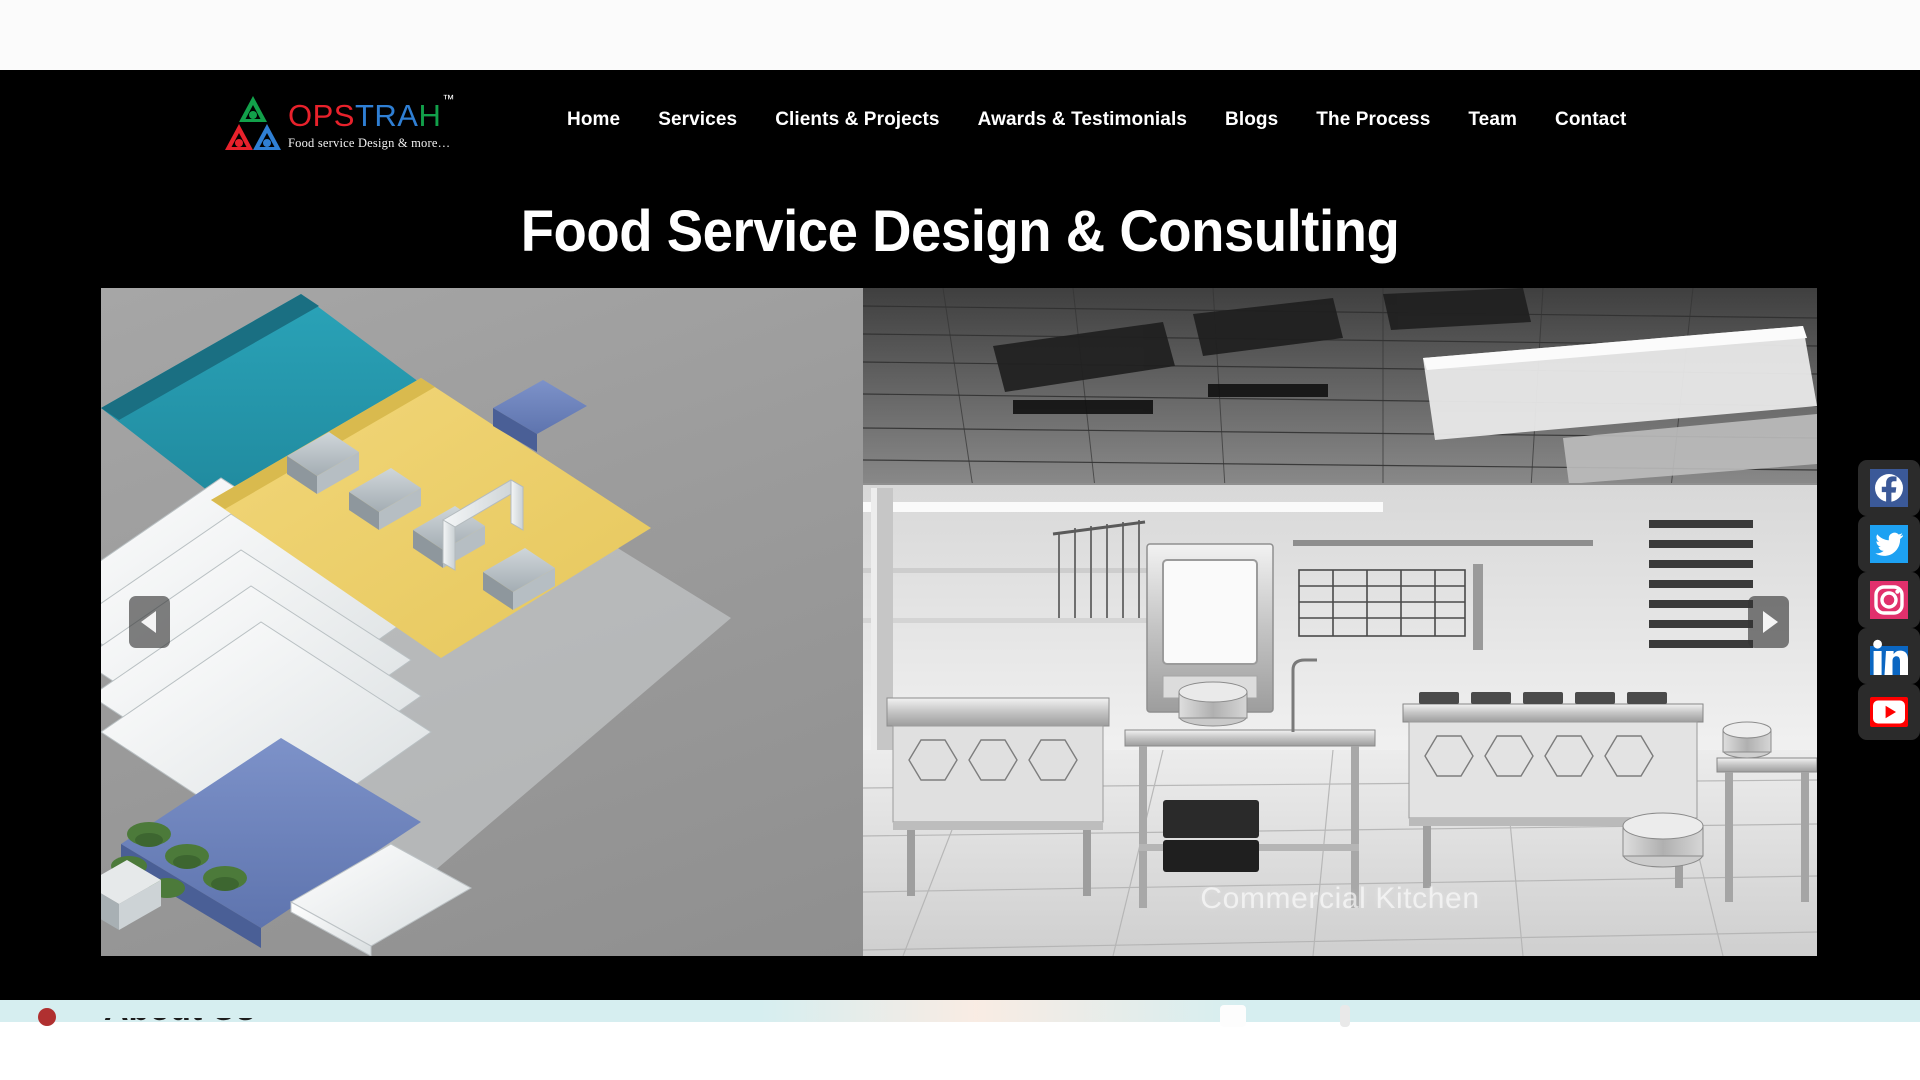 The image size is (1920, 1080). Describe the element at coordinates (253, 123) in the screenshot. I see `triangle-people-logo-icon` at that location.